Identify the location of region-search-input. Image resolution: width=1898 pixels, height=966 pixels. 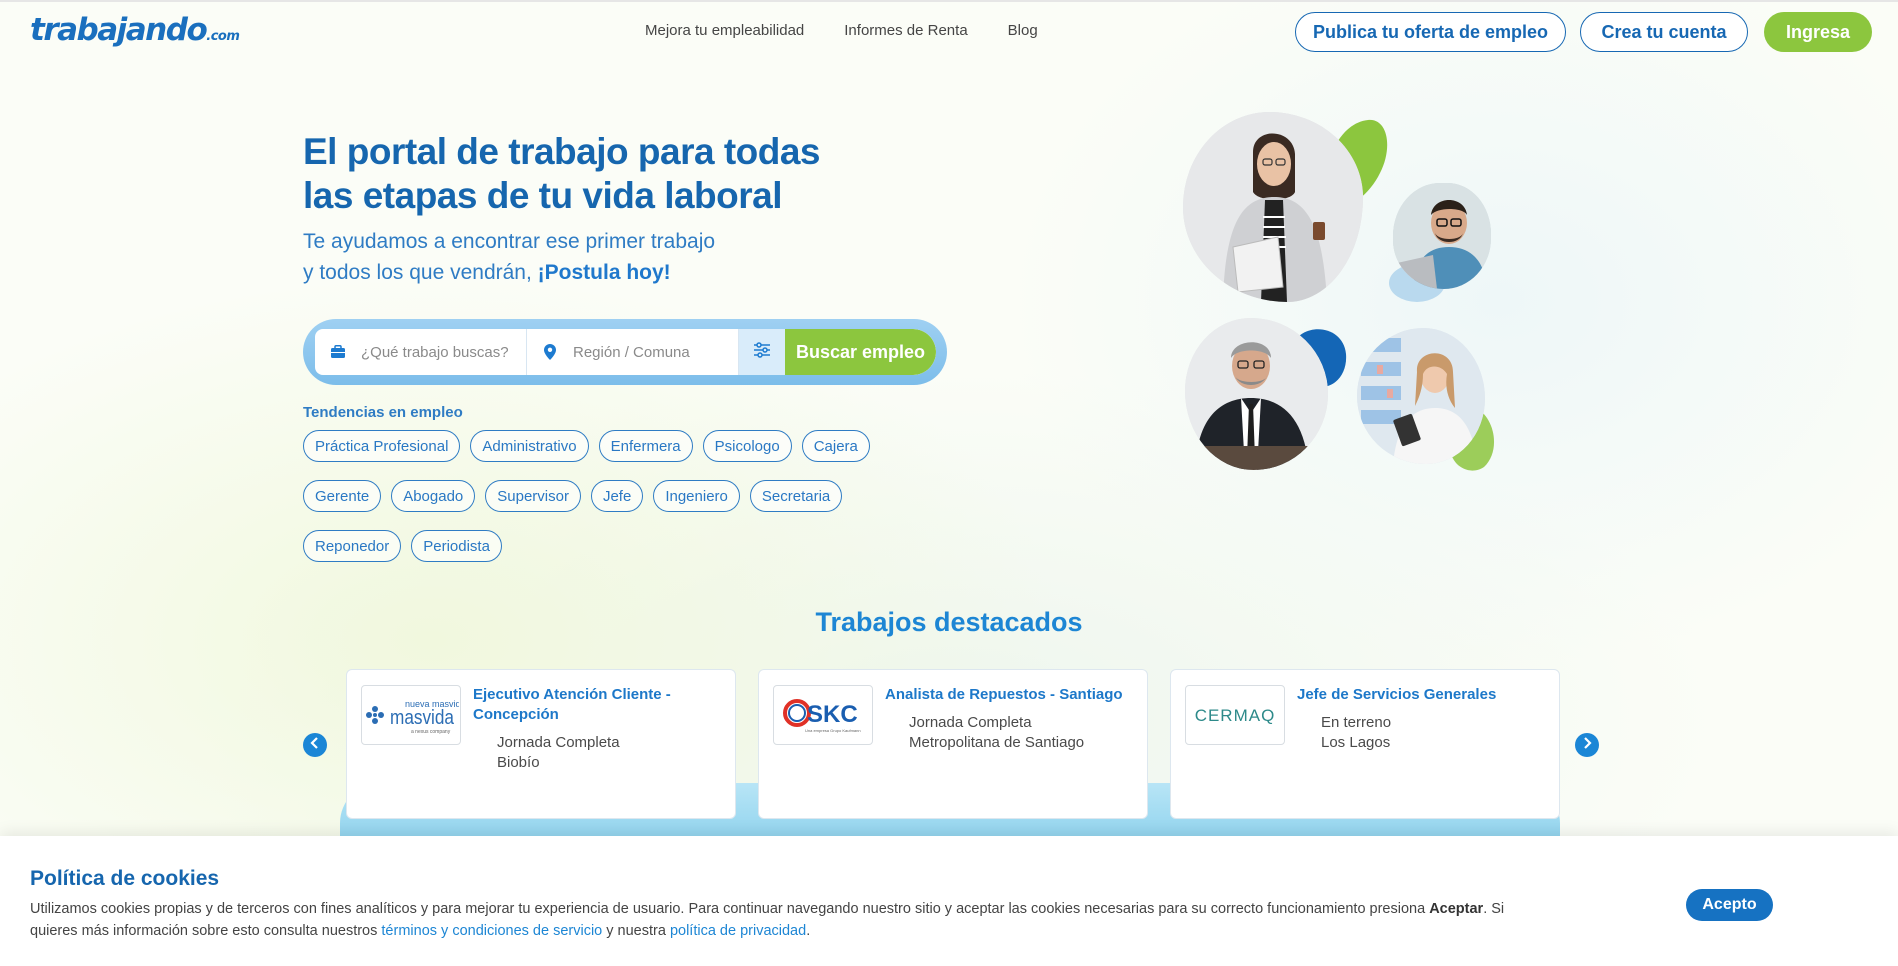
(648, 352).